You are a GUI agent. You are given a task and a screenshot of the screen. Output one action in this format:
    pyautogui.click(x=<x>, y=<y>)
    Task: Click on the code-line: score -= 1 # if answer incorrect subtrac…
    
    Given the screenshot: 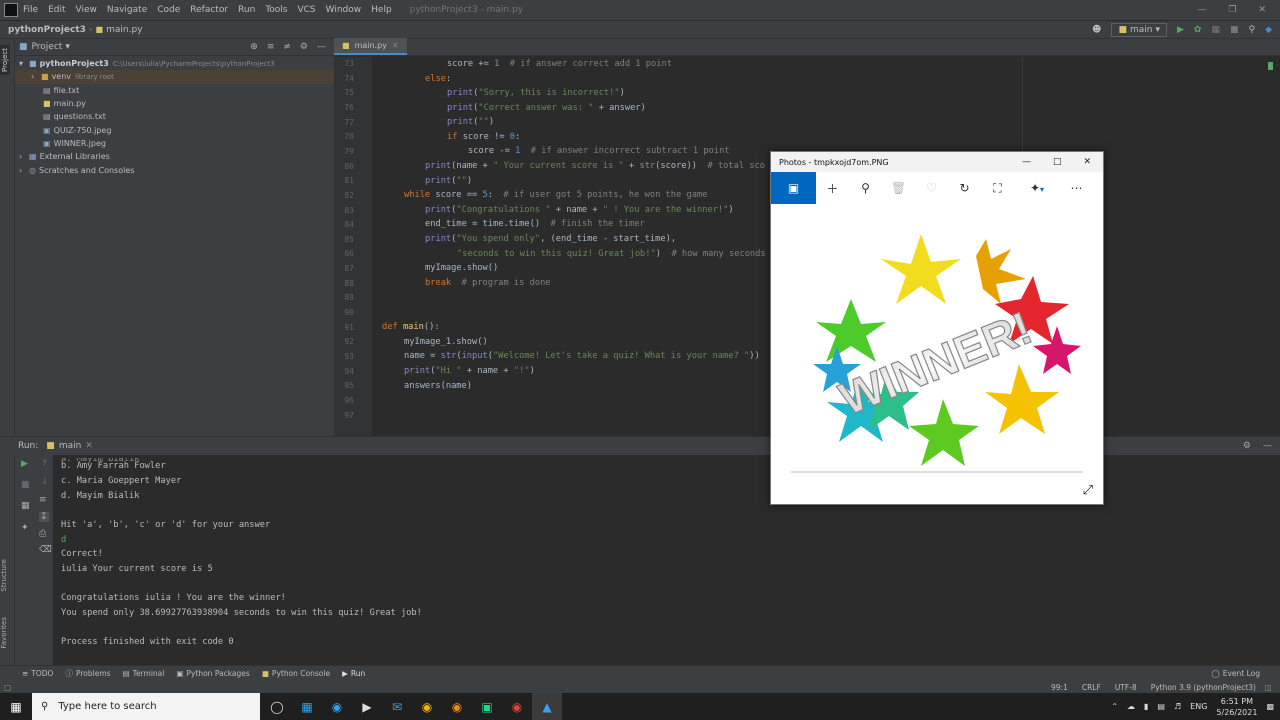 What is the action you would take?
    pyautogui.click(x=599, y=151)
    